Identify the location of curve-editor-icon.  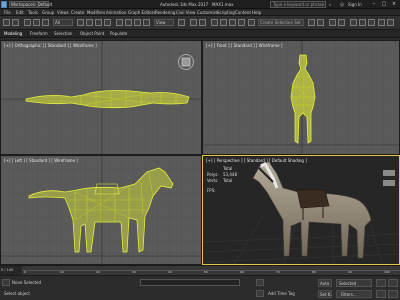
(353, 22).